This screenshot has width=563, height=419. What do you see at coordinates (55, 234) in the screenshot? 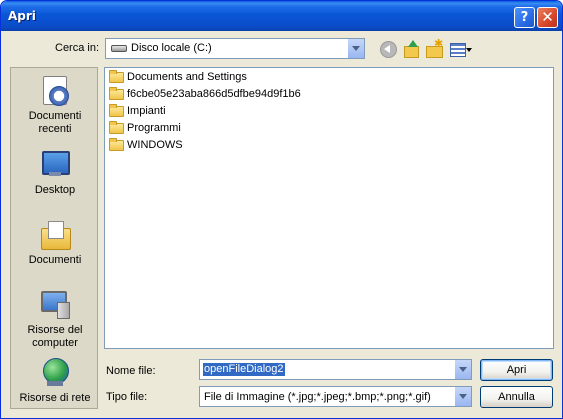
I see `documents-icon` at bounding box center [55, 234].